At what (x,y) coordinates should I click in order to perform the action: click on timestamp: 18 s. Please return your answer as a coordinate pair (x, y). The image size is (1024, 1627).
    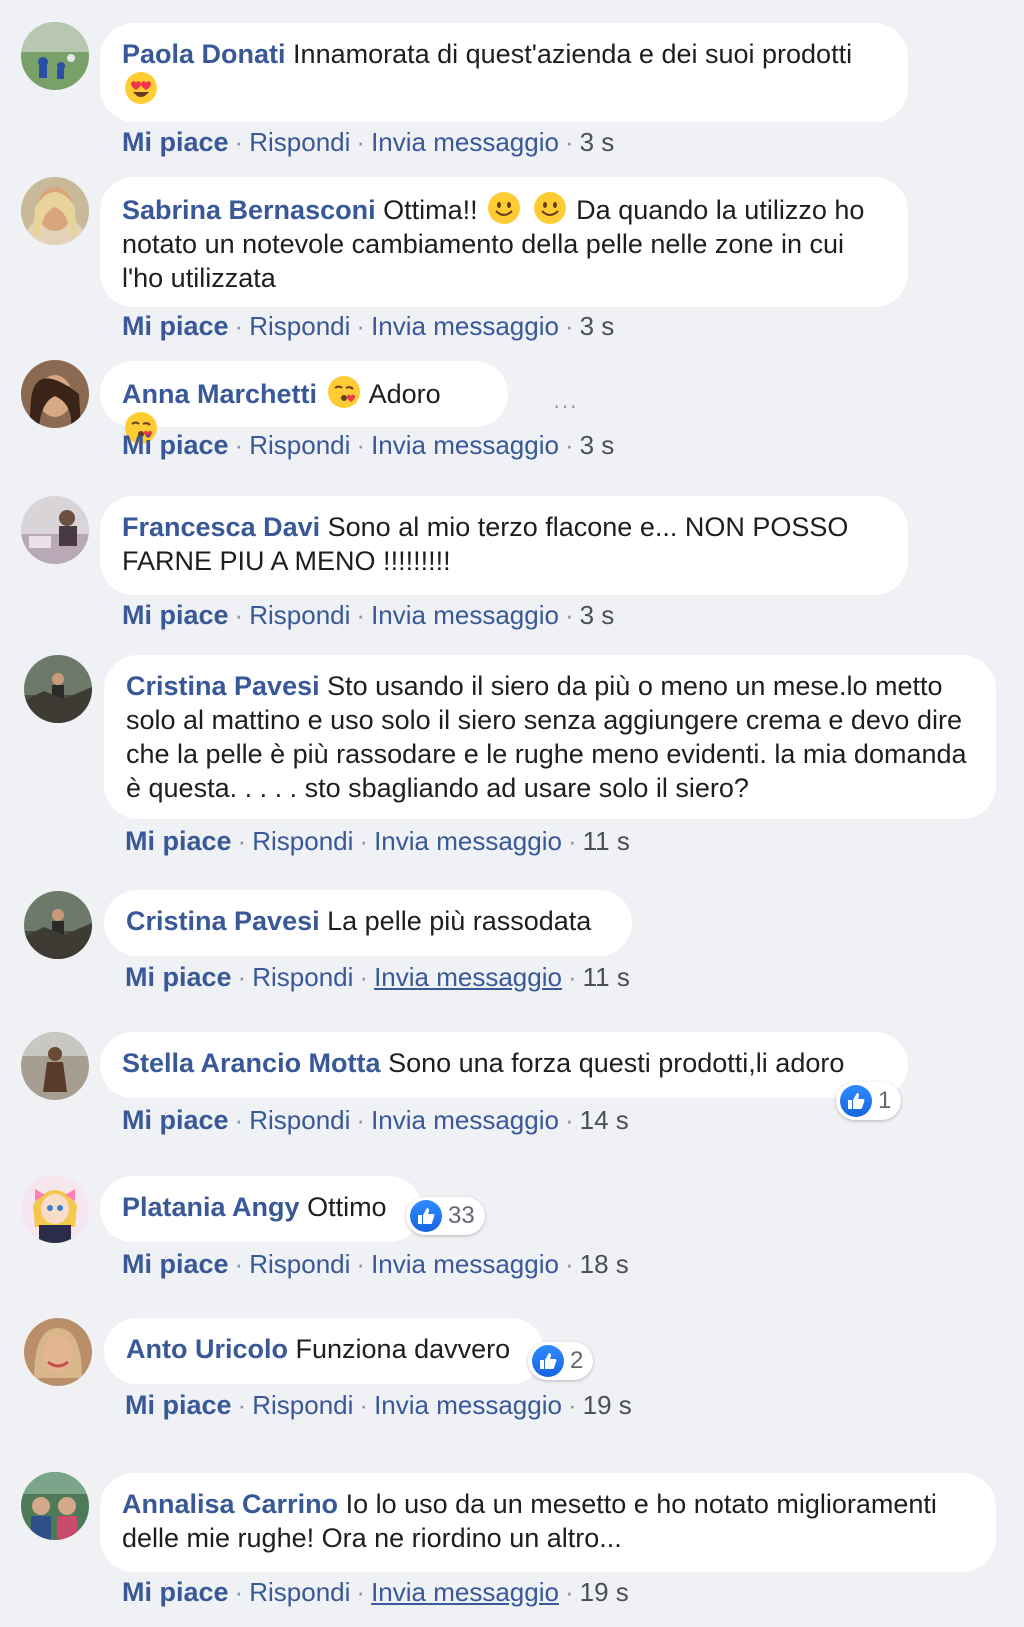
    Looking at the image, I should click on (604, 1264).